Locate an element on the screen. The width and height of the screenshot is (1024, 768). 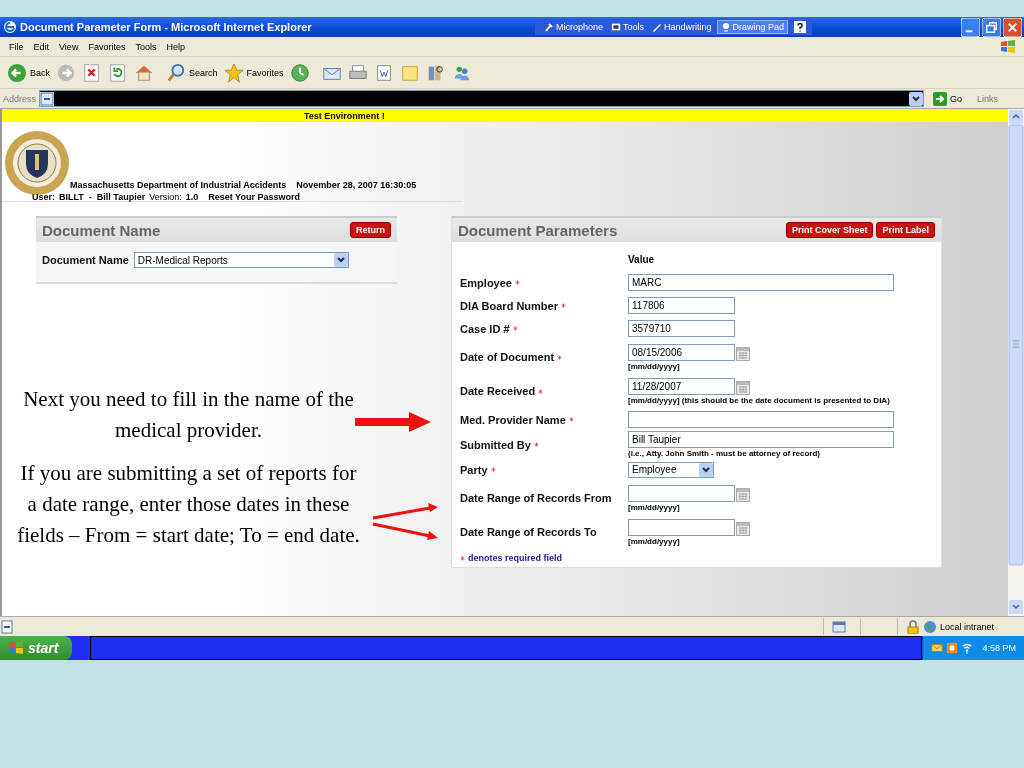
pen-icon is located at coordinates (657, 27).